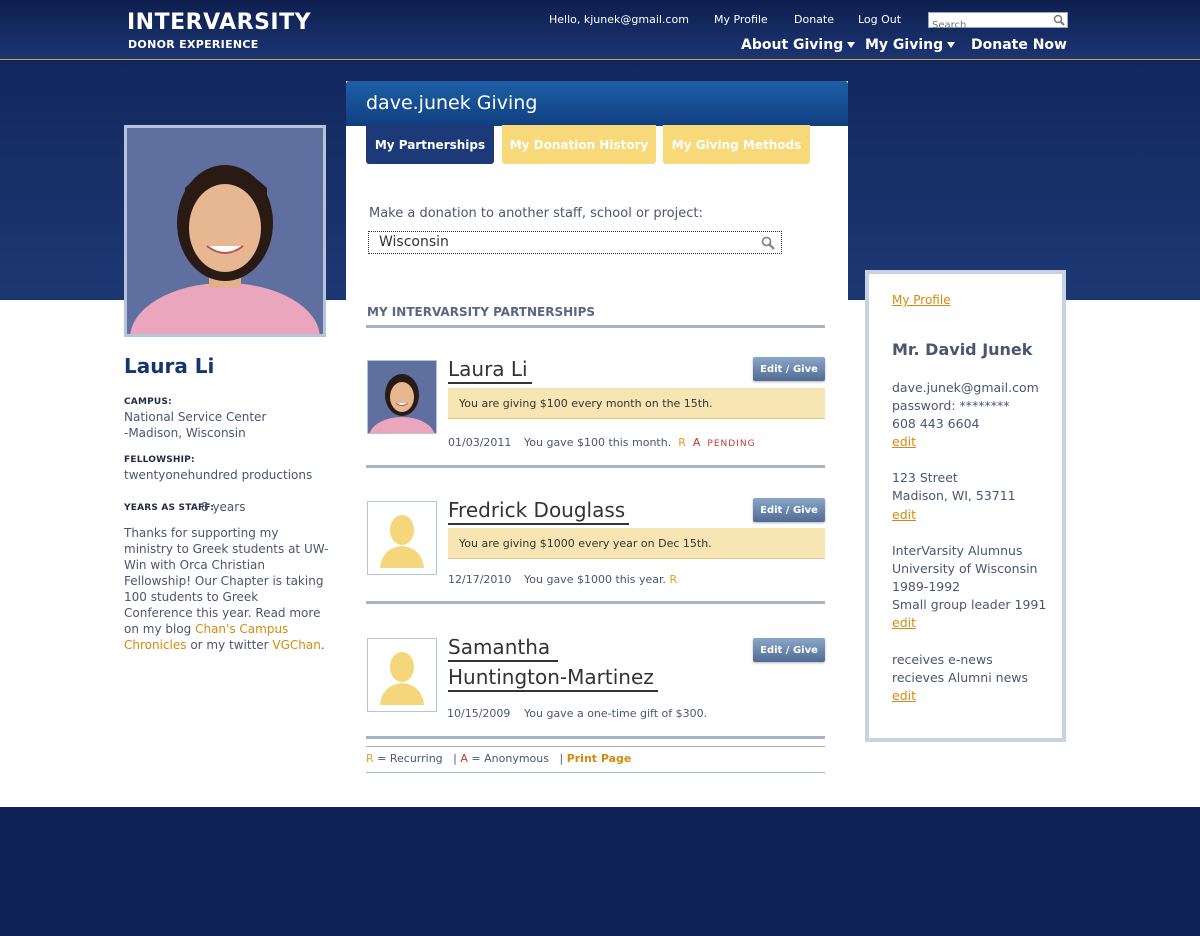 Image resolution: width=1200 pixels, height=936 pixels. Describe the element at coordinates (185, 433) in the screenshot. I see `campus-line-2: -Madison, Wisconsin` at that location.